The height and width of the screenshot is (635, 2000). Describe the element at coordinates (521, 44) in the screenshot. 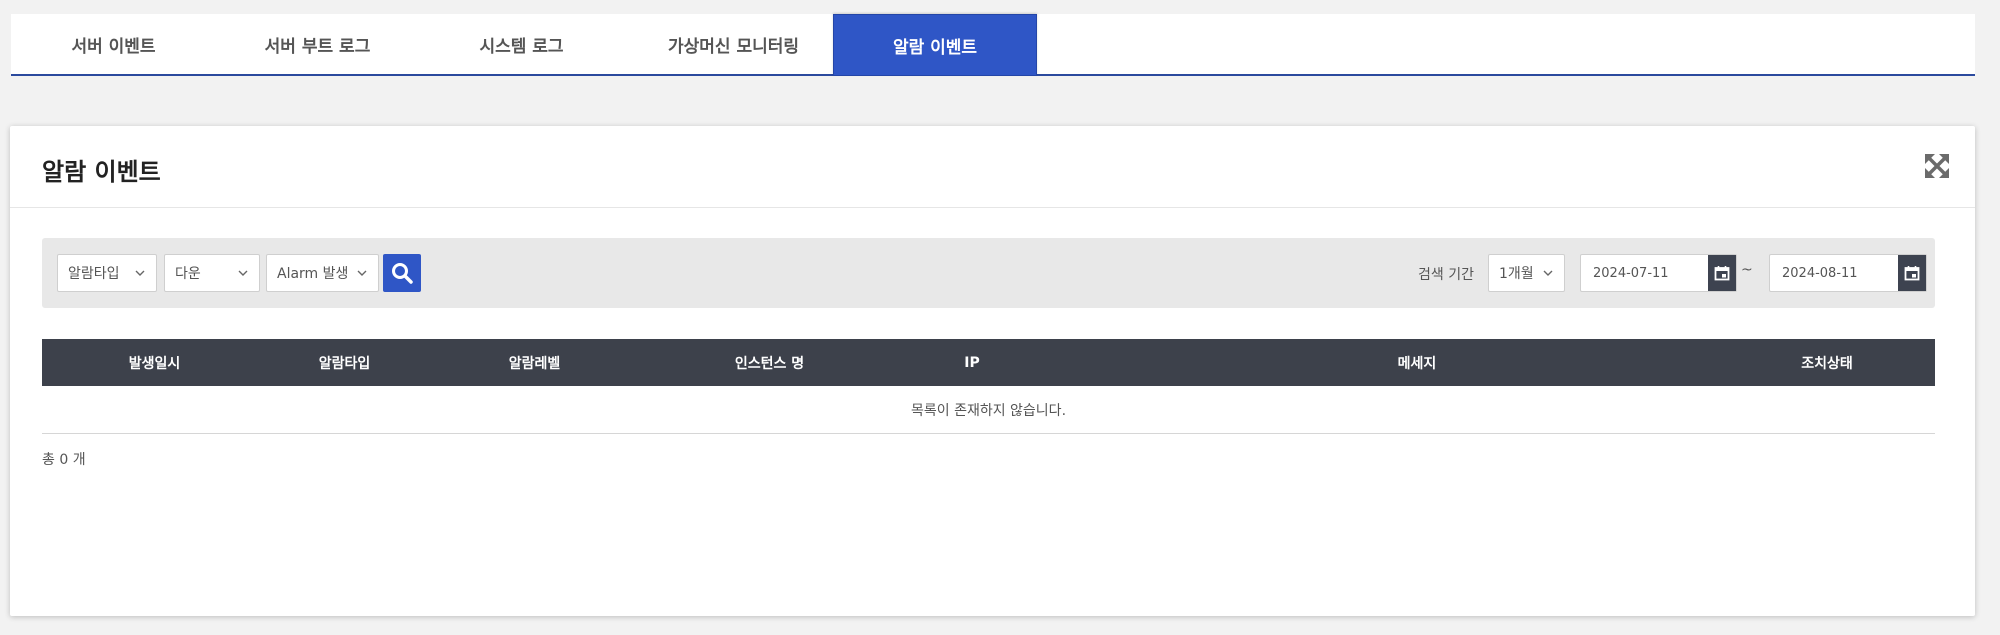

I see `tab-system-log: 시스템 로그` at that location.